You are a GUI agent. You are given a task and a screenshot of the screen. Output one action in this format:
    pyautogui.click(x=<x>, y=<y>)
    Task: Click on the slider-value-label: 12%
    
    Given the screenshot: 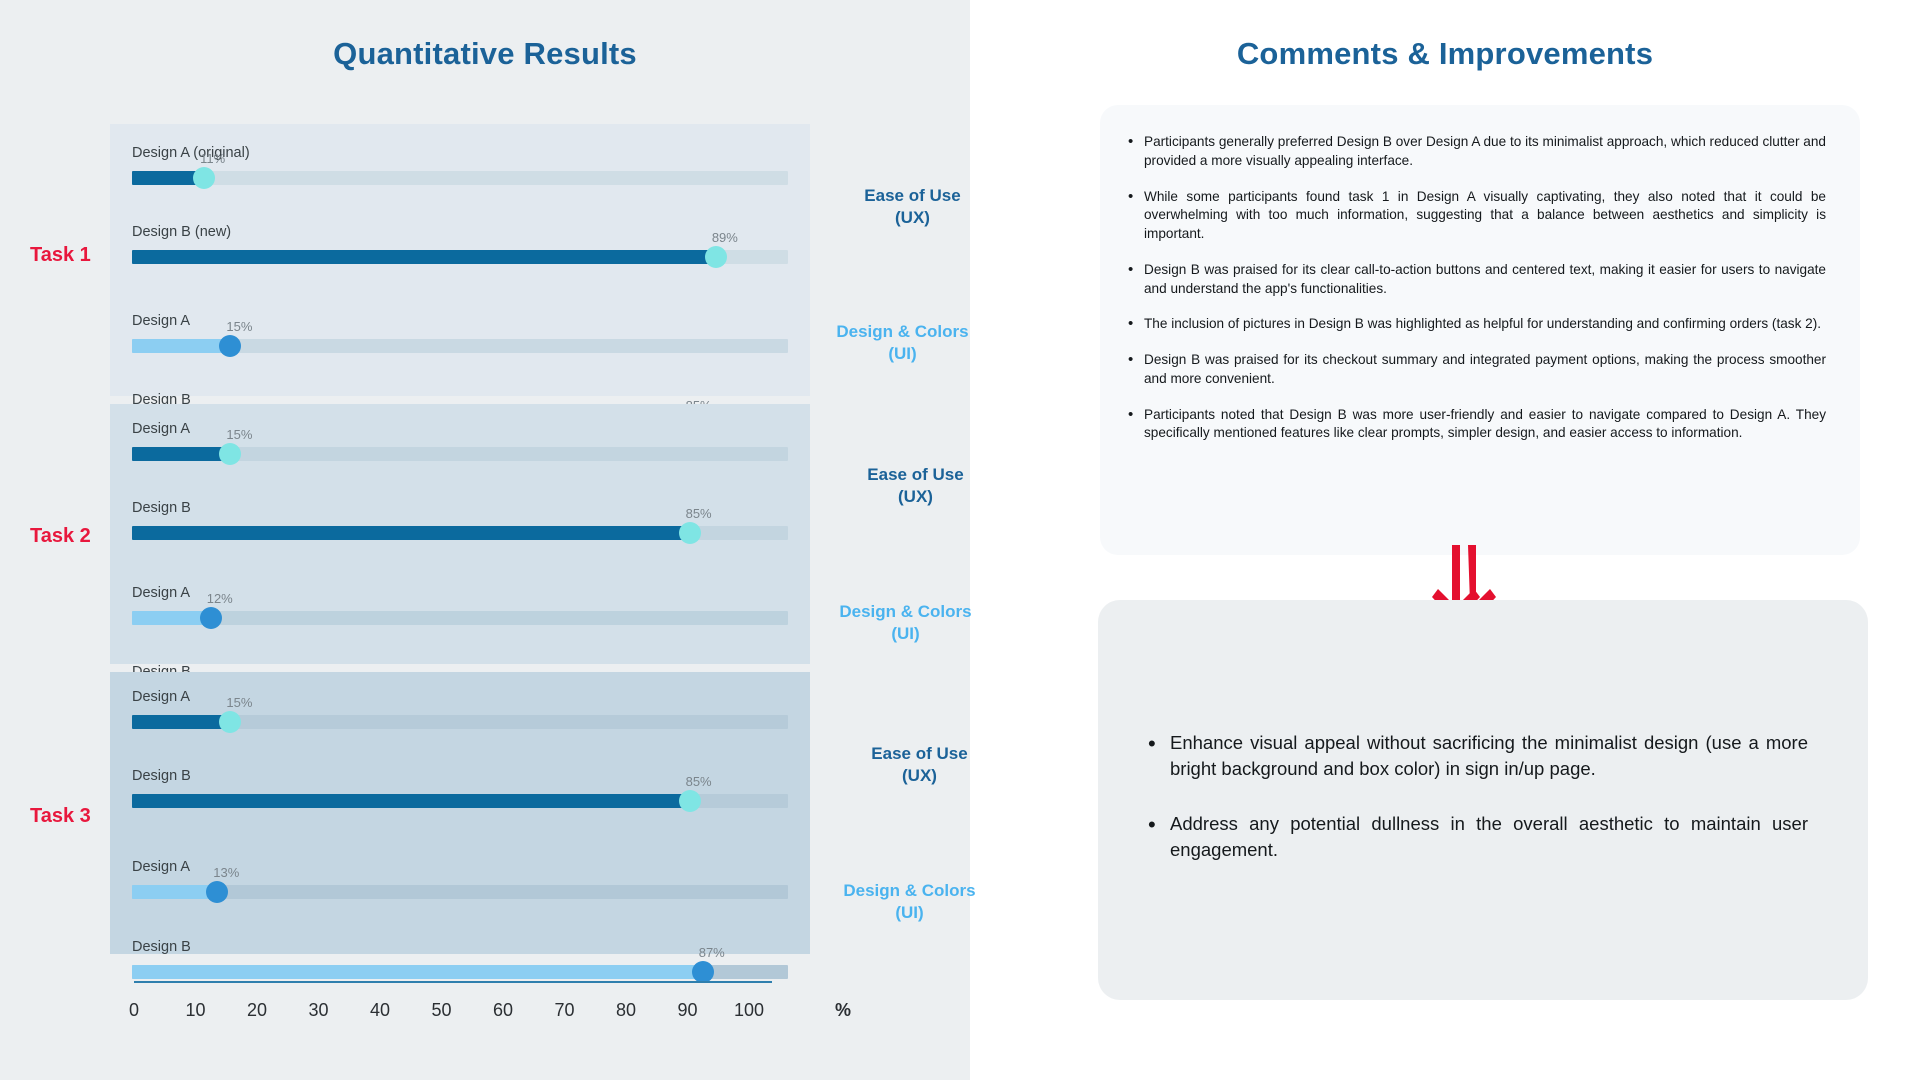 What is the action you would take?
    pyautogui.click(x=219, y=598)
    